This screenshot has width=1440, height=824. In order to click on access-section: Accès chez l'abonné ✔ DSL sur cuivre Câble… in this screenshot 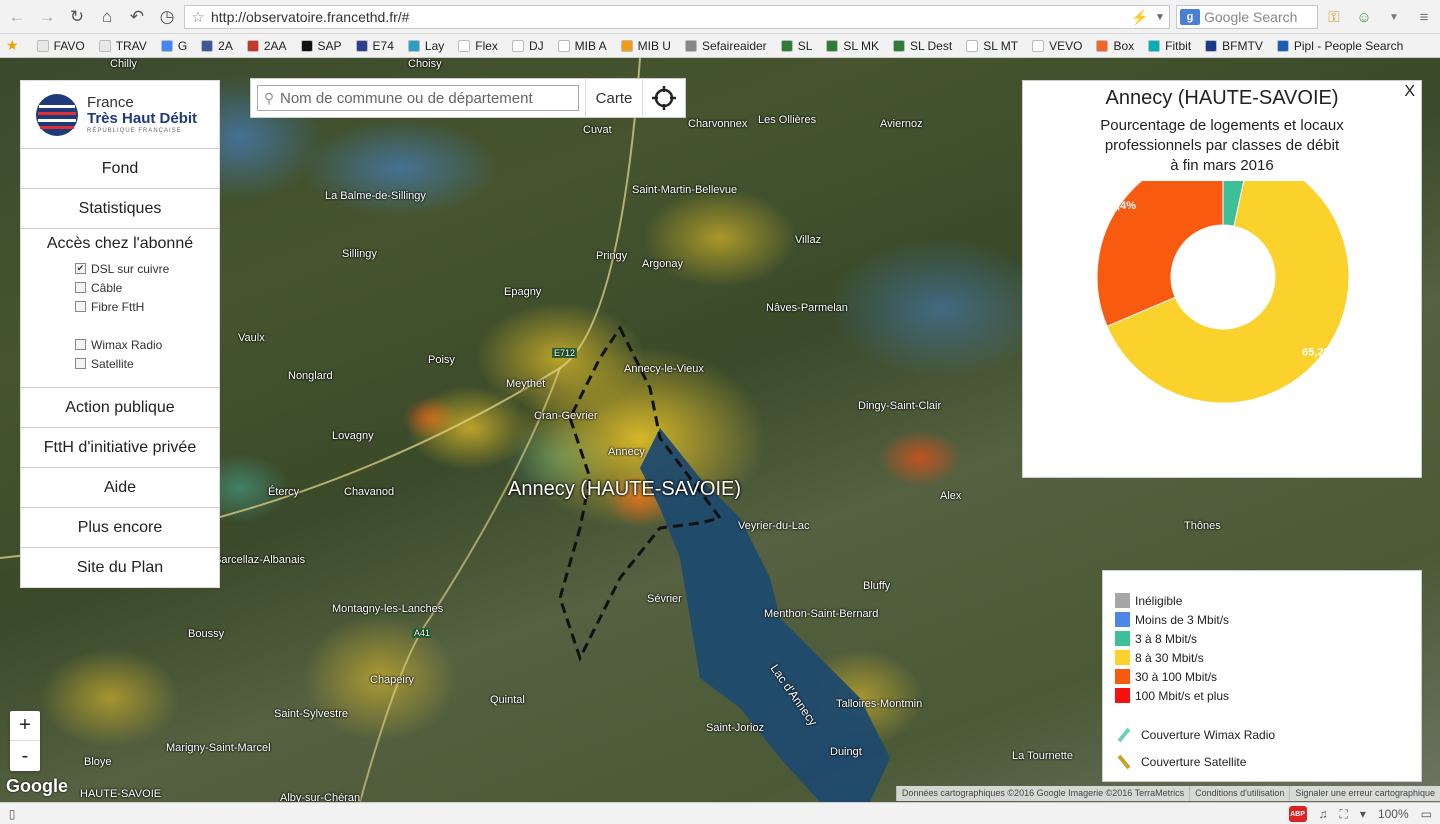, I will do `click(120, 308)`.